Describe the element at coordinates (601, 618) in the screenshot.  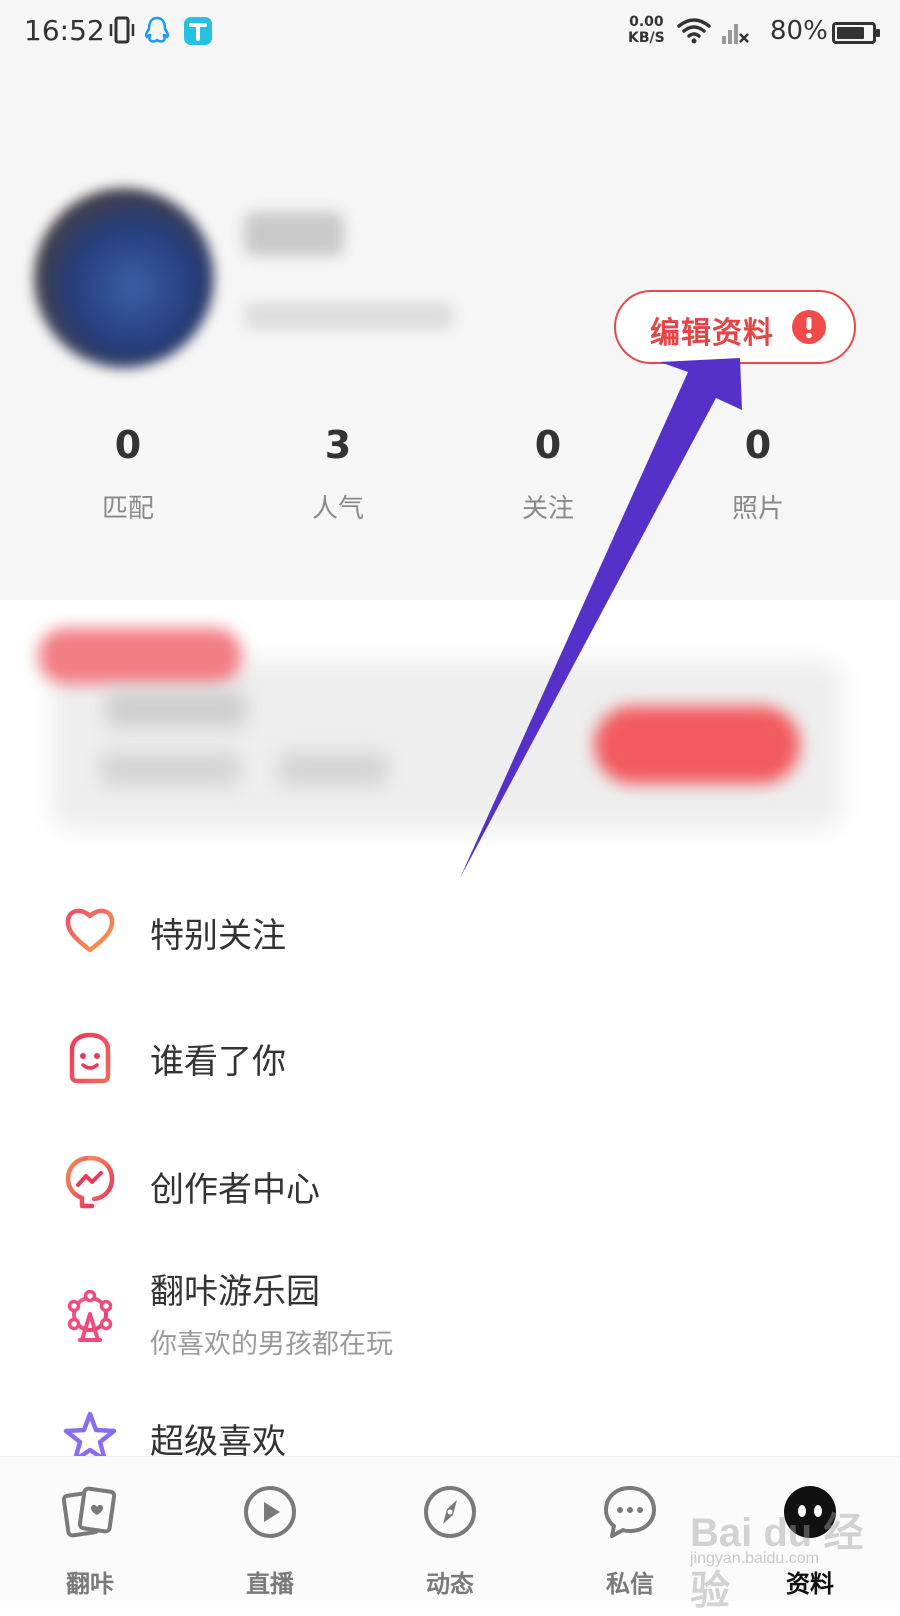
I see `annotation-arrow-icon` at that location.